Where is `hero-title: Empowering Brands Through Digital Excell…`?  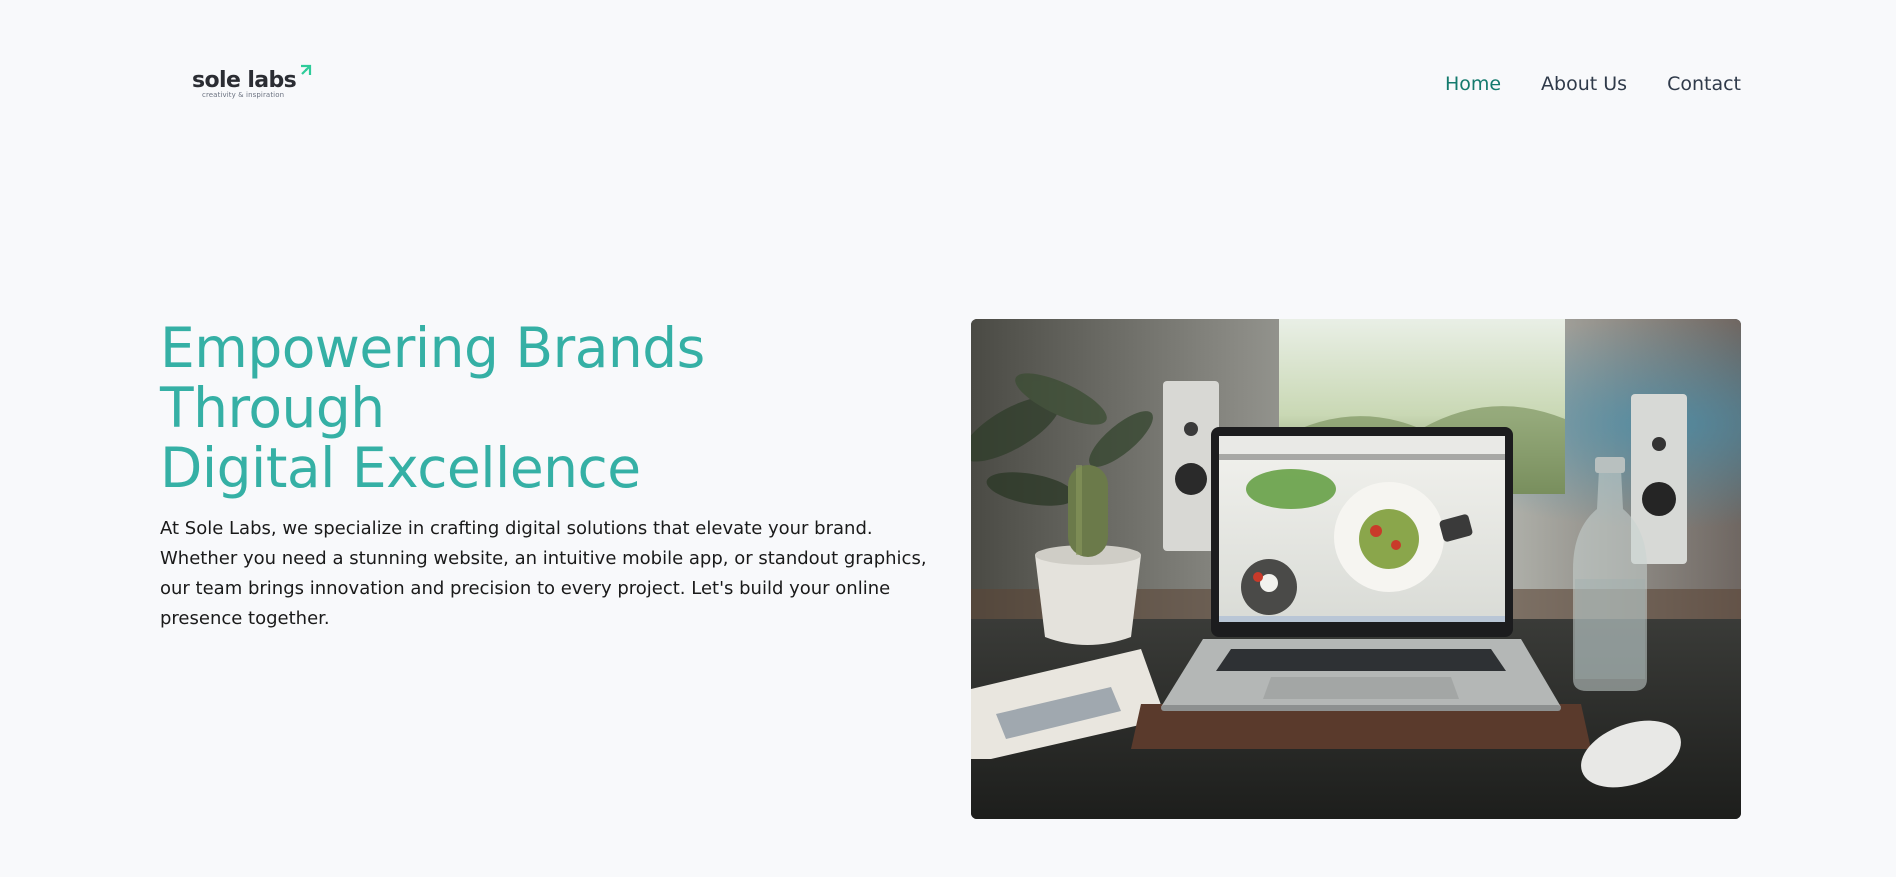
hero-title: Empowering Brands Through Digital Excell… is located at coordinates (550, 408).